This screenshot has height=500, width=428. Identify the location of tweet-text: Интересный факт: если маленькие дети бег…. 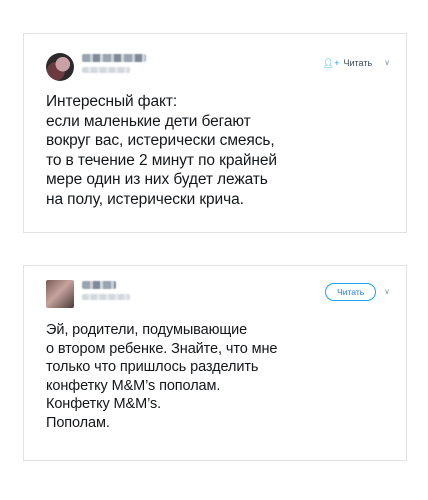
(161, 150).